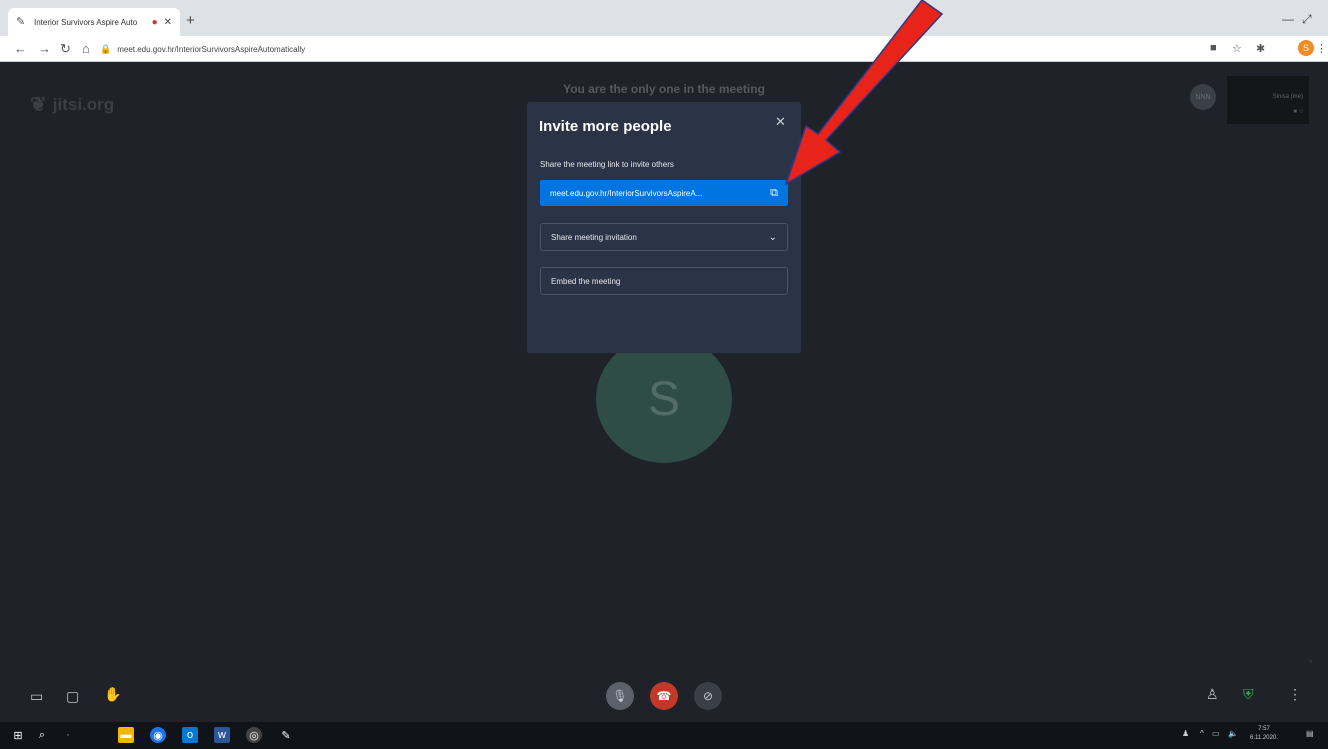 The image size is (1328, 749). What do you see at coordinates (126, 735) in the screenshot?
I see `file-explorer-icon: ▬` at bounding box center [126, 735].